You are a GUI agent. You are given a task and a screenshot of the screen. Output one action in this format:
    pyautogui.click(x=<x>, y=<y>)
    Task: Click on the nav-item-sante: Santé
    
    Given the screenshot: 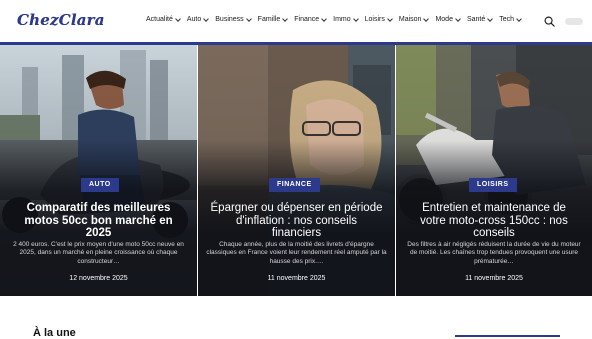 What is the action you would take?
    pyautogui.click(x=480, y=19)
    